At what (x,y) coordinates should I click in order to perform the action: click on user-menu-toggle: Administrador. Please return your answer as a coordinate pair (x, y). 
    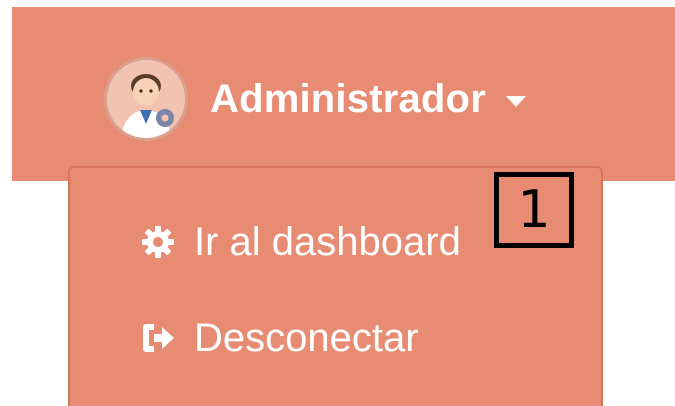
    Looking at the image, I should click on (315, 99).